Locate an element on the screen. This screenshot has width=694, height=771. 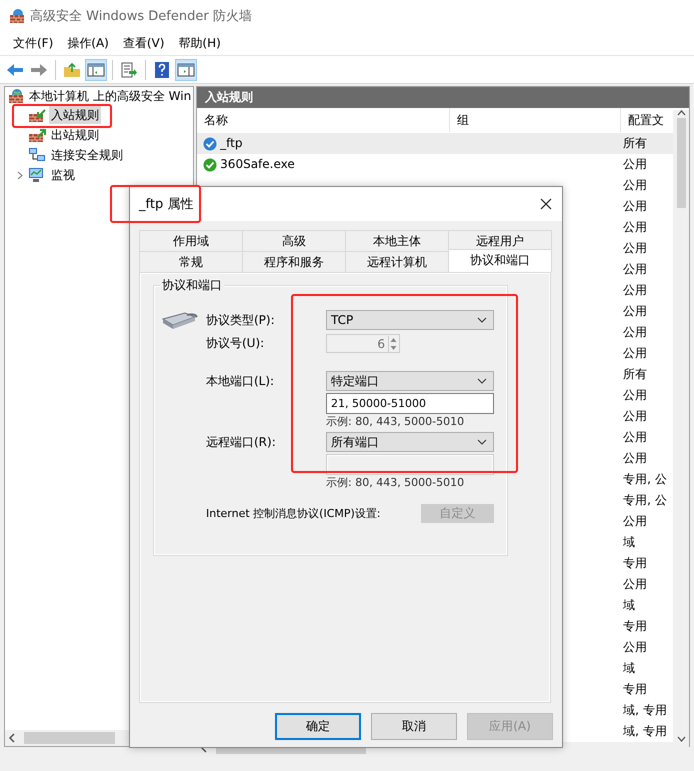
input-field: 21, 50000-51000 is located at coordinates (410, 403).